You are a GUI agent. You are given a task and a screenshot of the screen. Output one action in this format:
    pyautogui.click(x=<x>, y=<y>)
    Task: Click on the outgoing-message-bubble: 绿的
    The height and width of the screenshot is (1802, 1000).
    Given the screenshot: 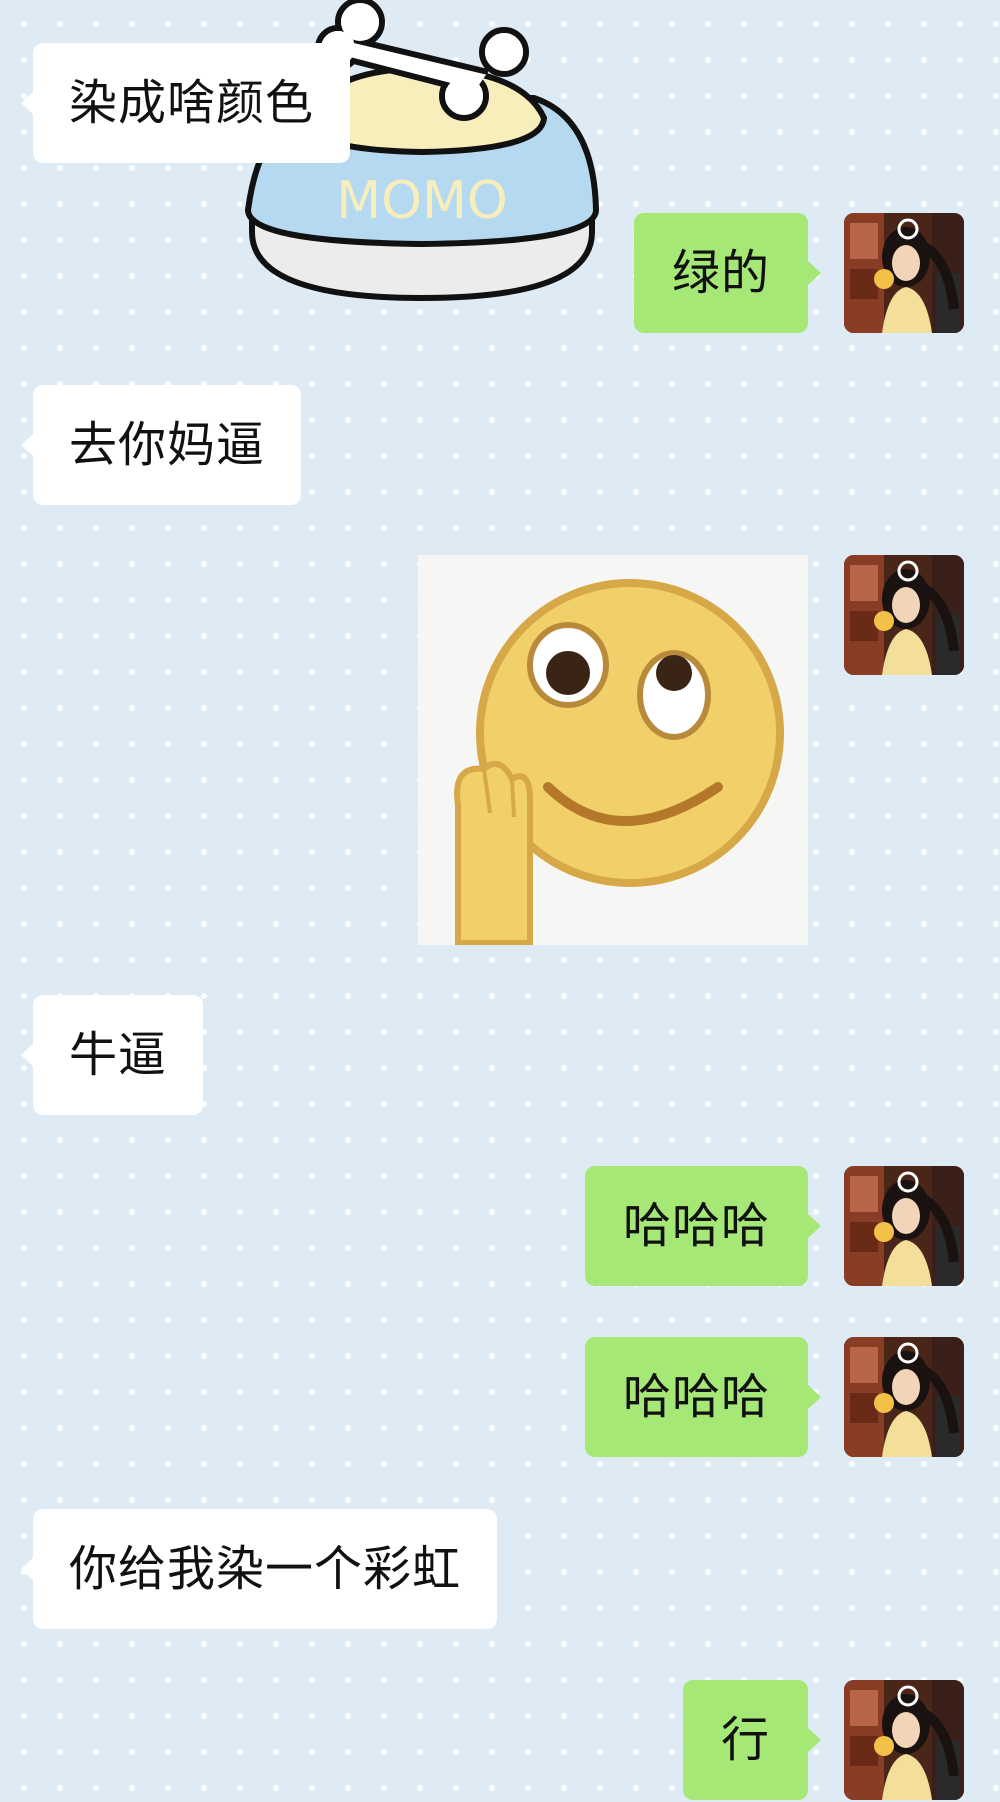 What is the action you would take?
    pyautogui.click(x=727, y=273)
    